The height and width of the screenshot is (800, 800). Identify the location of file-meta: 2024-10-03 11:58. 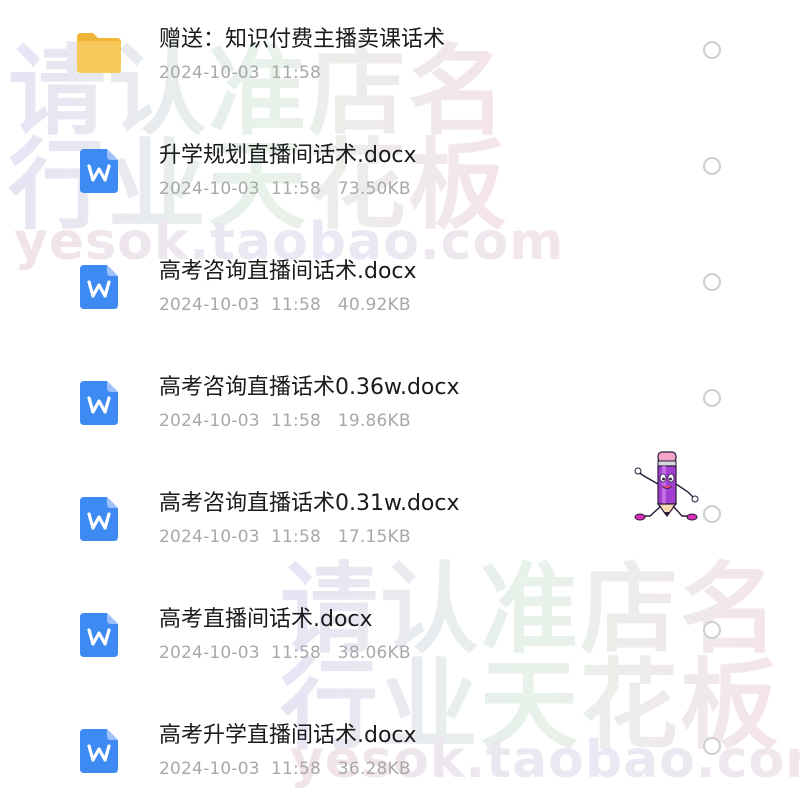
(240, 73).